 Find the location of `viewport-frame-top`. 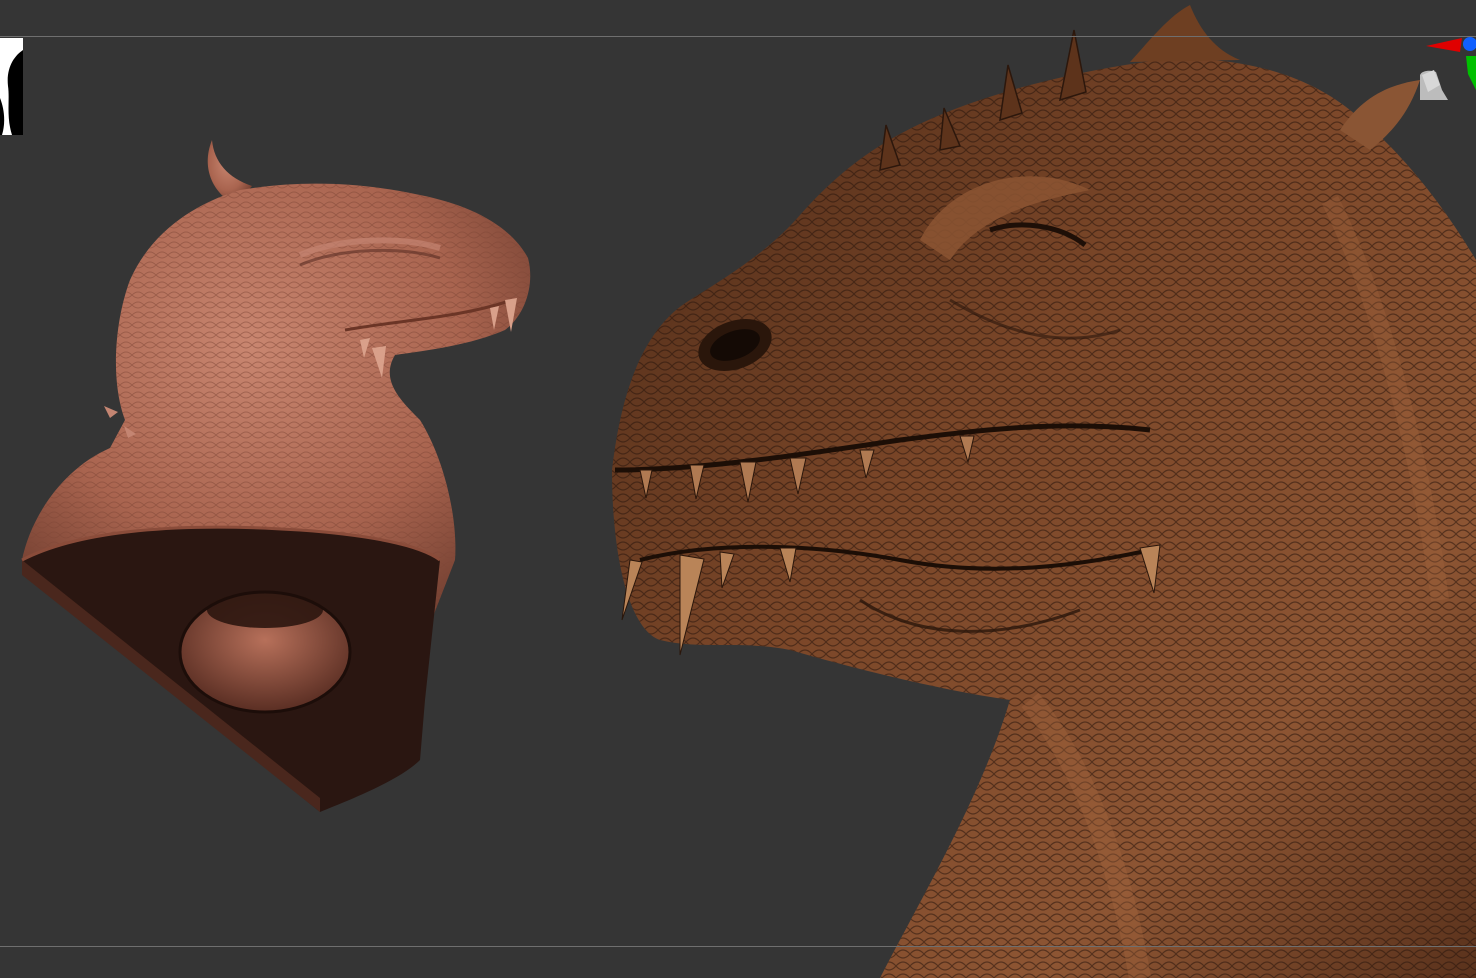

viewport-frame-top is located at coordinates (738, 36).